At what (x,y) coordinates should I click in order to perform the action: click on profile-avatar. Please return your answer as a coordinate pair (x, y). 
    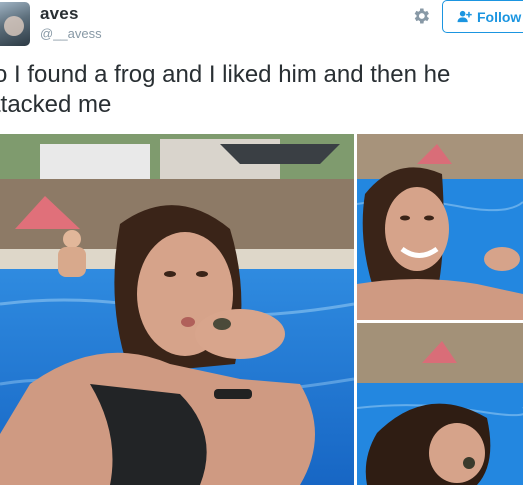
    Looking at the image, I should click on (15, 24).